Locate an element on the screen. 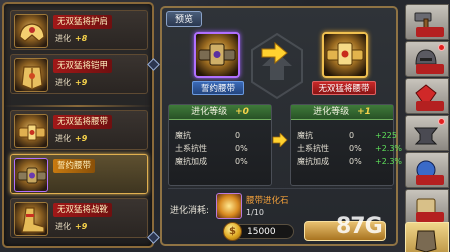 Image resolution: width=450 pixels, height=252 pixels. stat-increase: +225 is located at coordinates (386, 135).